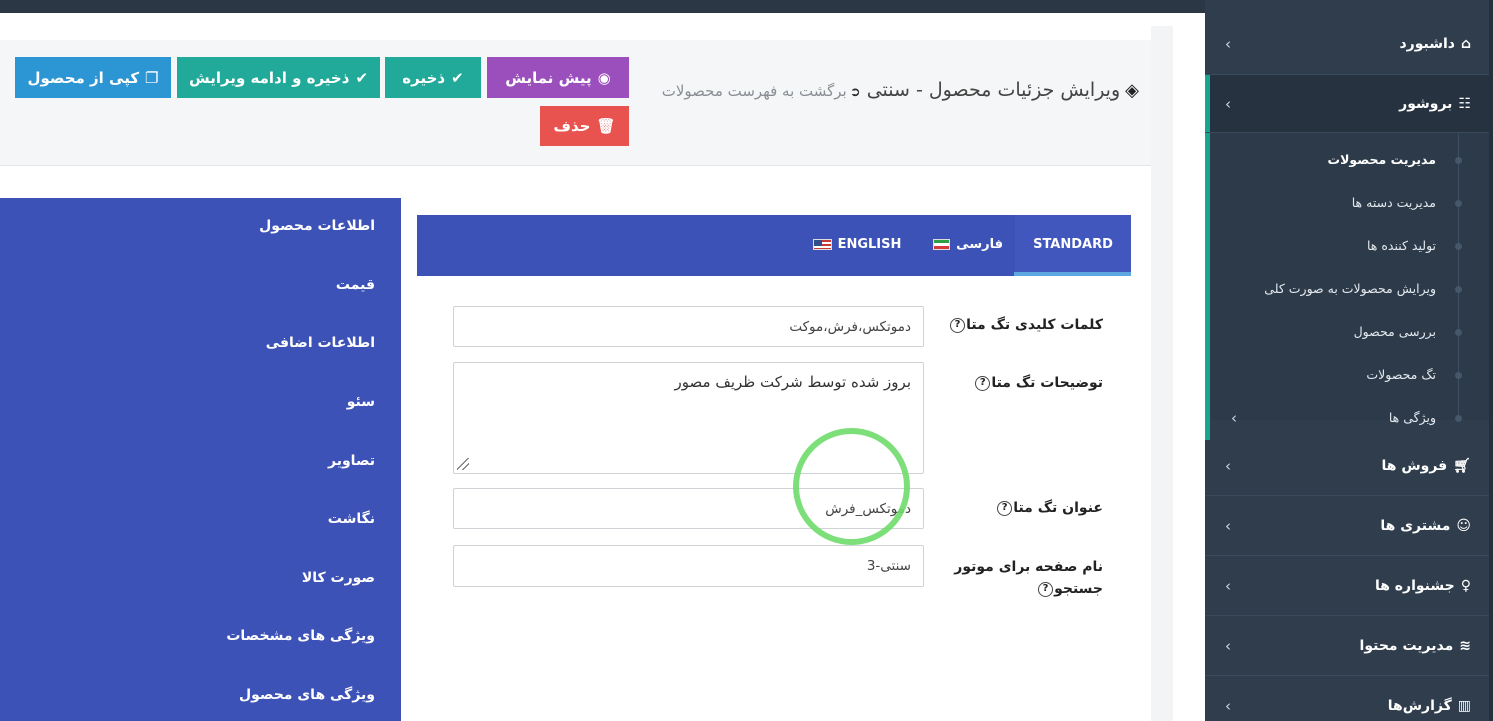  I want to click on textarea-value: بروز شده توسط شرکت ظریف مصور, so click(792, 382).